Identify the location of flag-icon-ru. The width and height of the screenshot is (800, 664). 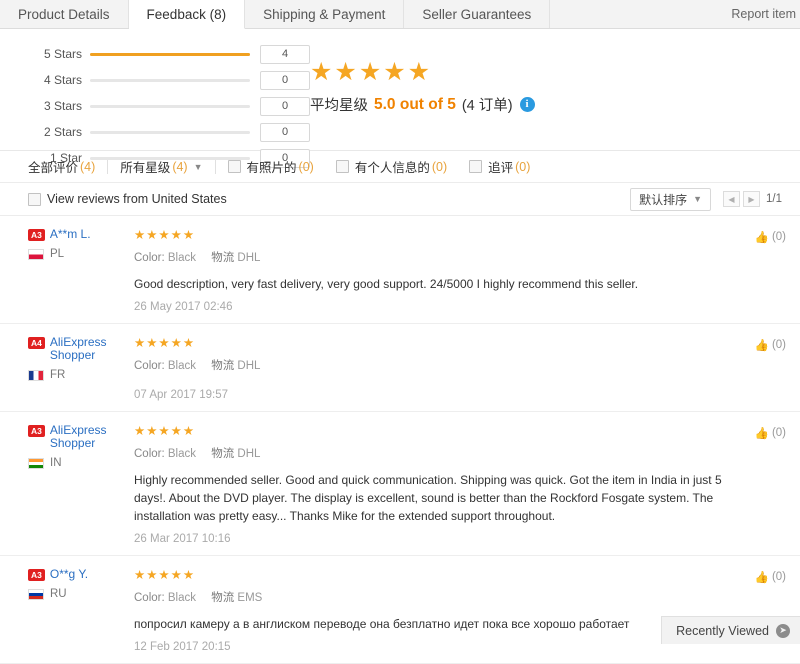
(36, 594).